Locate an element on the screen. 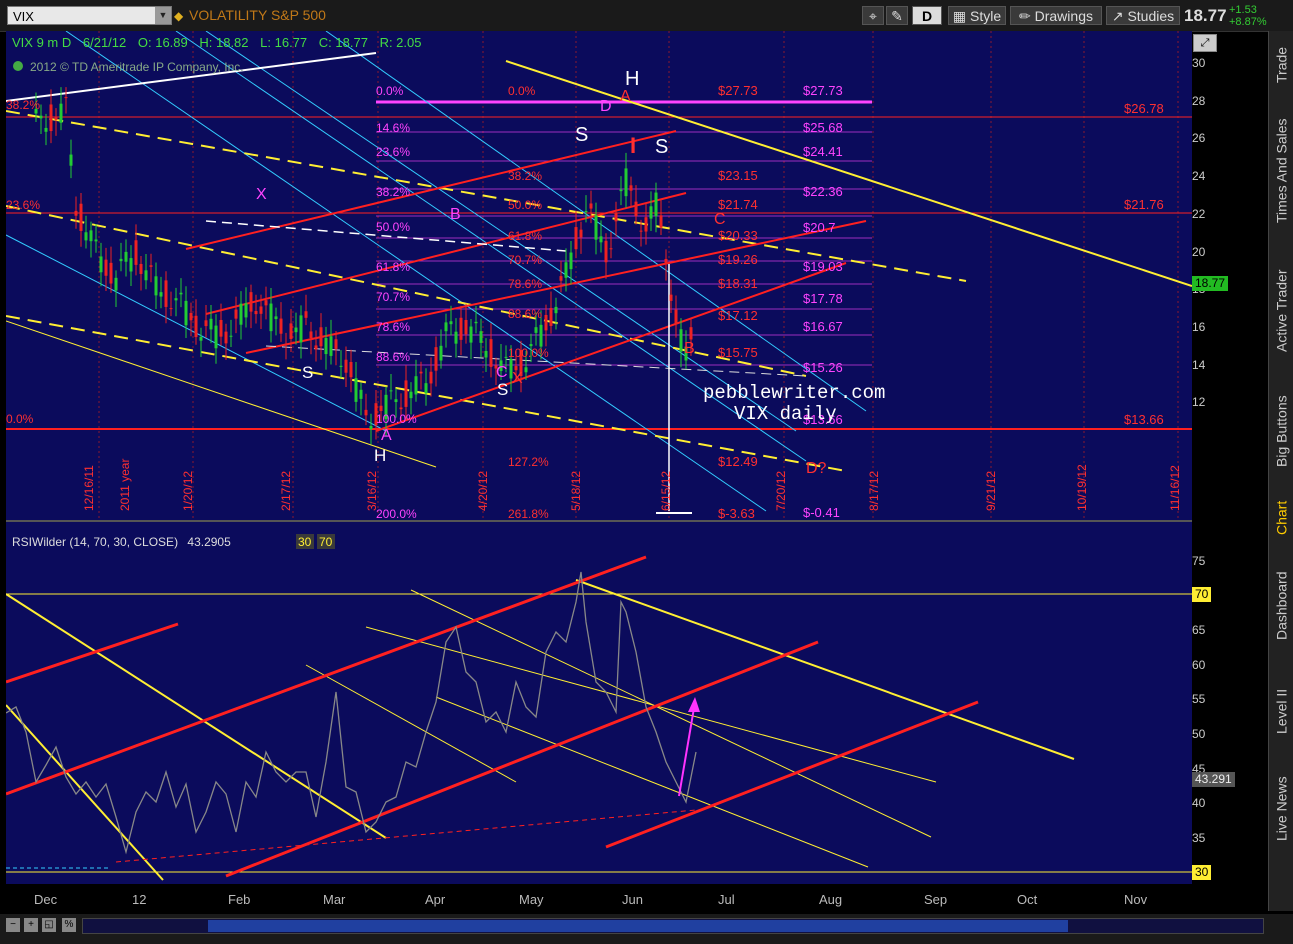  right-level-2: $21.76 is located at coordinates (1144, 204).